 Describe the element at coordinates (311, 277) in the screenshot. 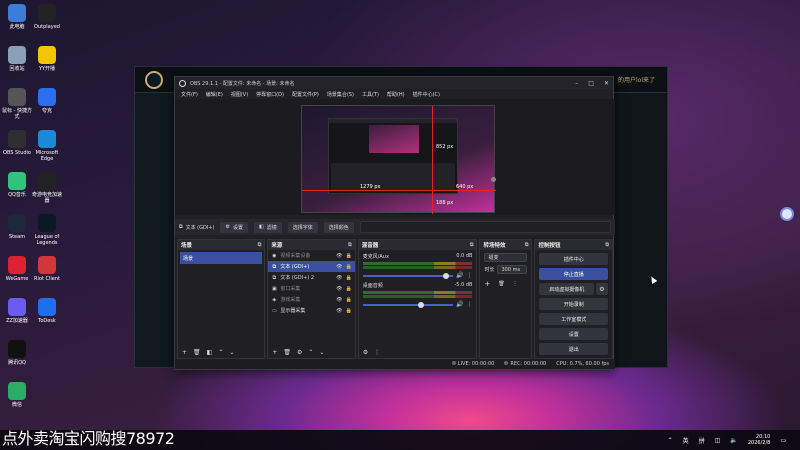

I see `source-item: ⧉ 文本 (GDI+) 2 👁 🔒` at that location.